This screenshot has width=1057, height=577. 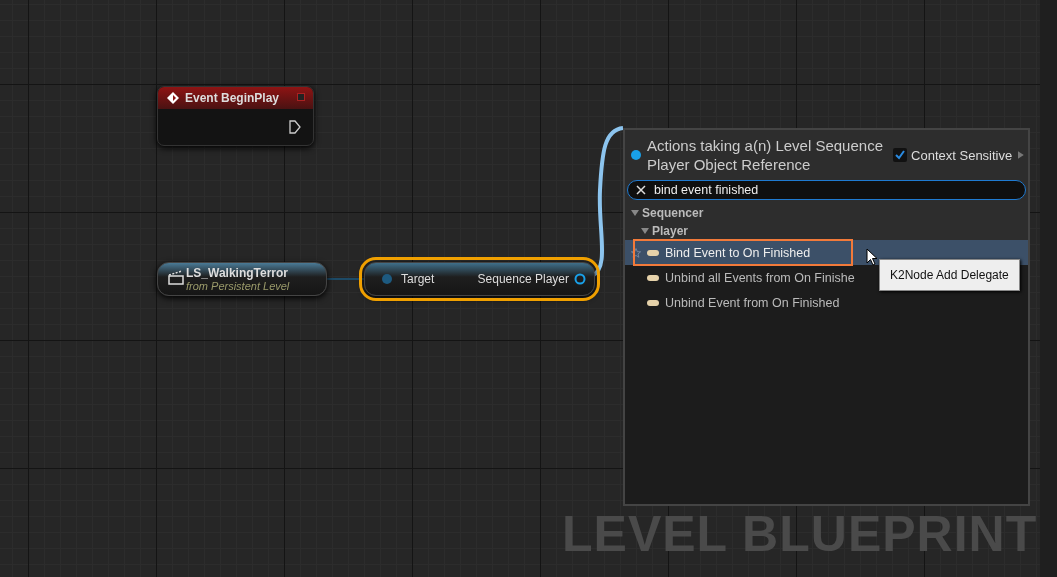 What do you see at coordinates (641, 190) in the screenshot?
I see `clear-icon` at bounding box center [641, 190].